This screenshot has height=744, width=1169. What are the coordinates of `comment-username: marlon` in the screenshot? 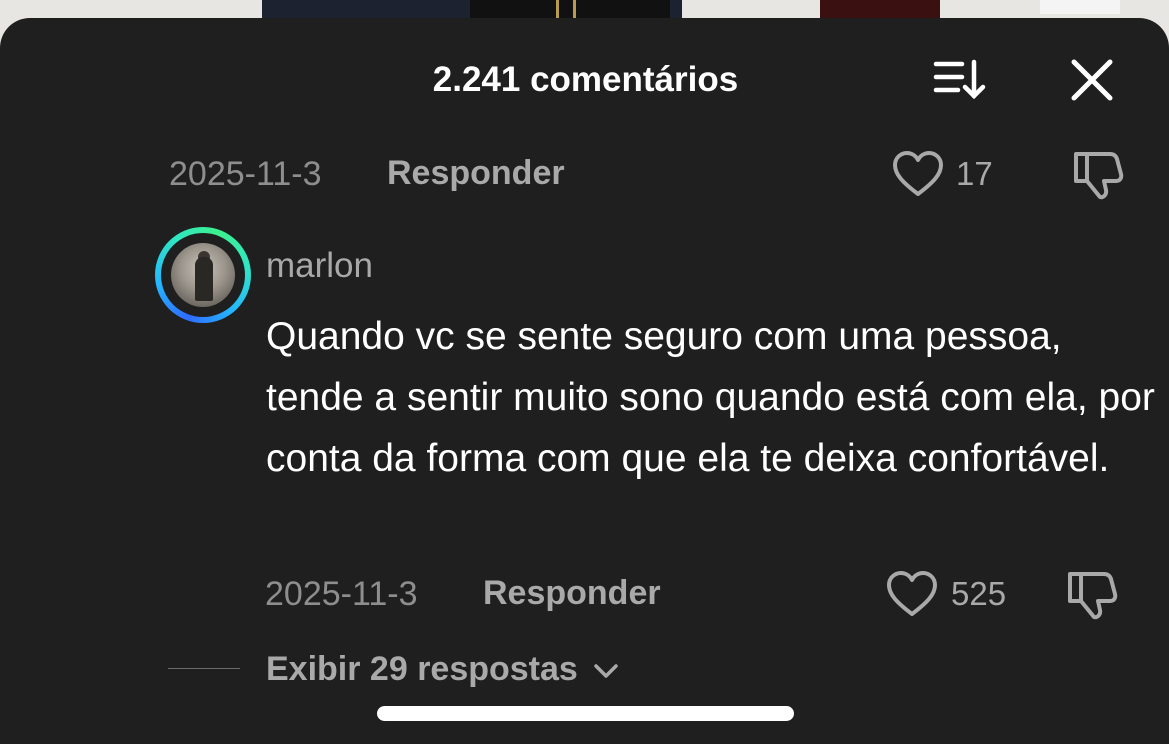 It's located at (319, 266).